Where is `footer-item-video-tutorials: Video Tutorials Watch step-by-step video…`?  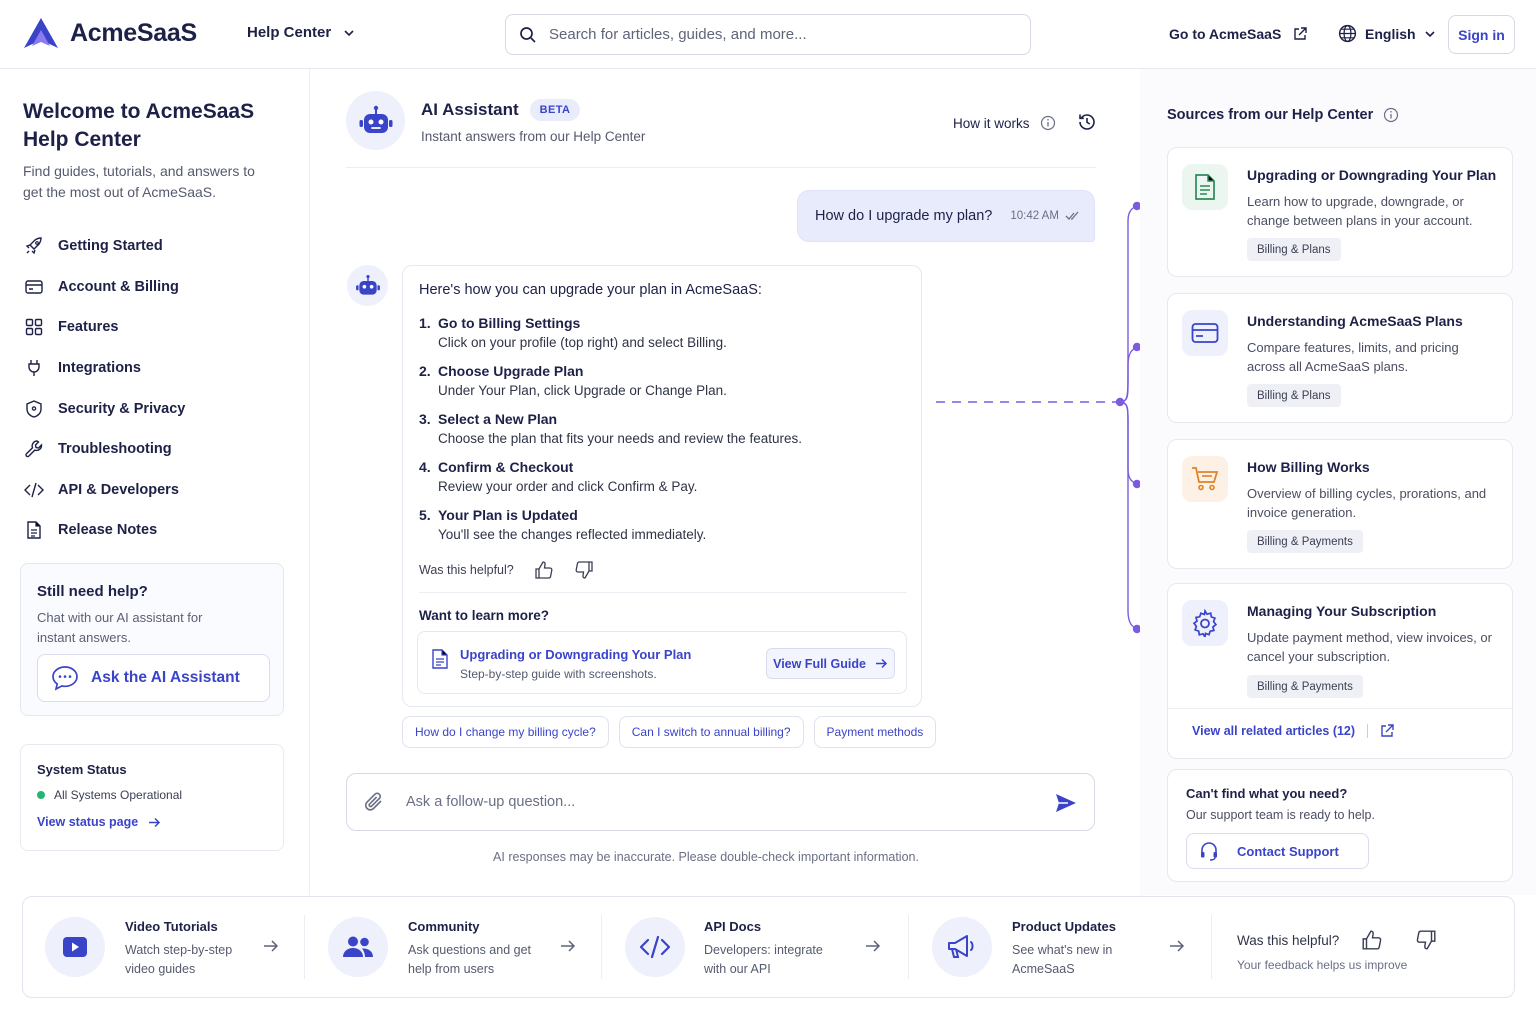
footer-item-video-tutorials: Video Tutorials Watch step-by-step video… is located at coordinates (163, 947).